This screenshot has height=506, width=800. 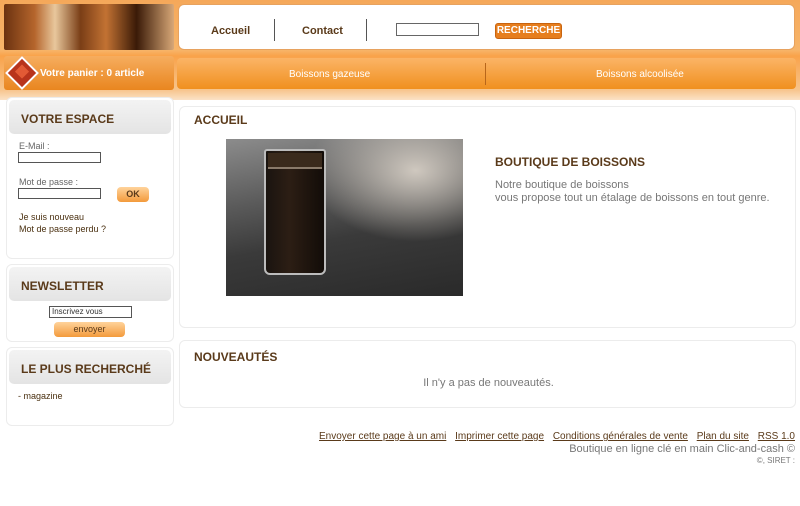 I want to click on cart-icon, so click(x=22, y=73).